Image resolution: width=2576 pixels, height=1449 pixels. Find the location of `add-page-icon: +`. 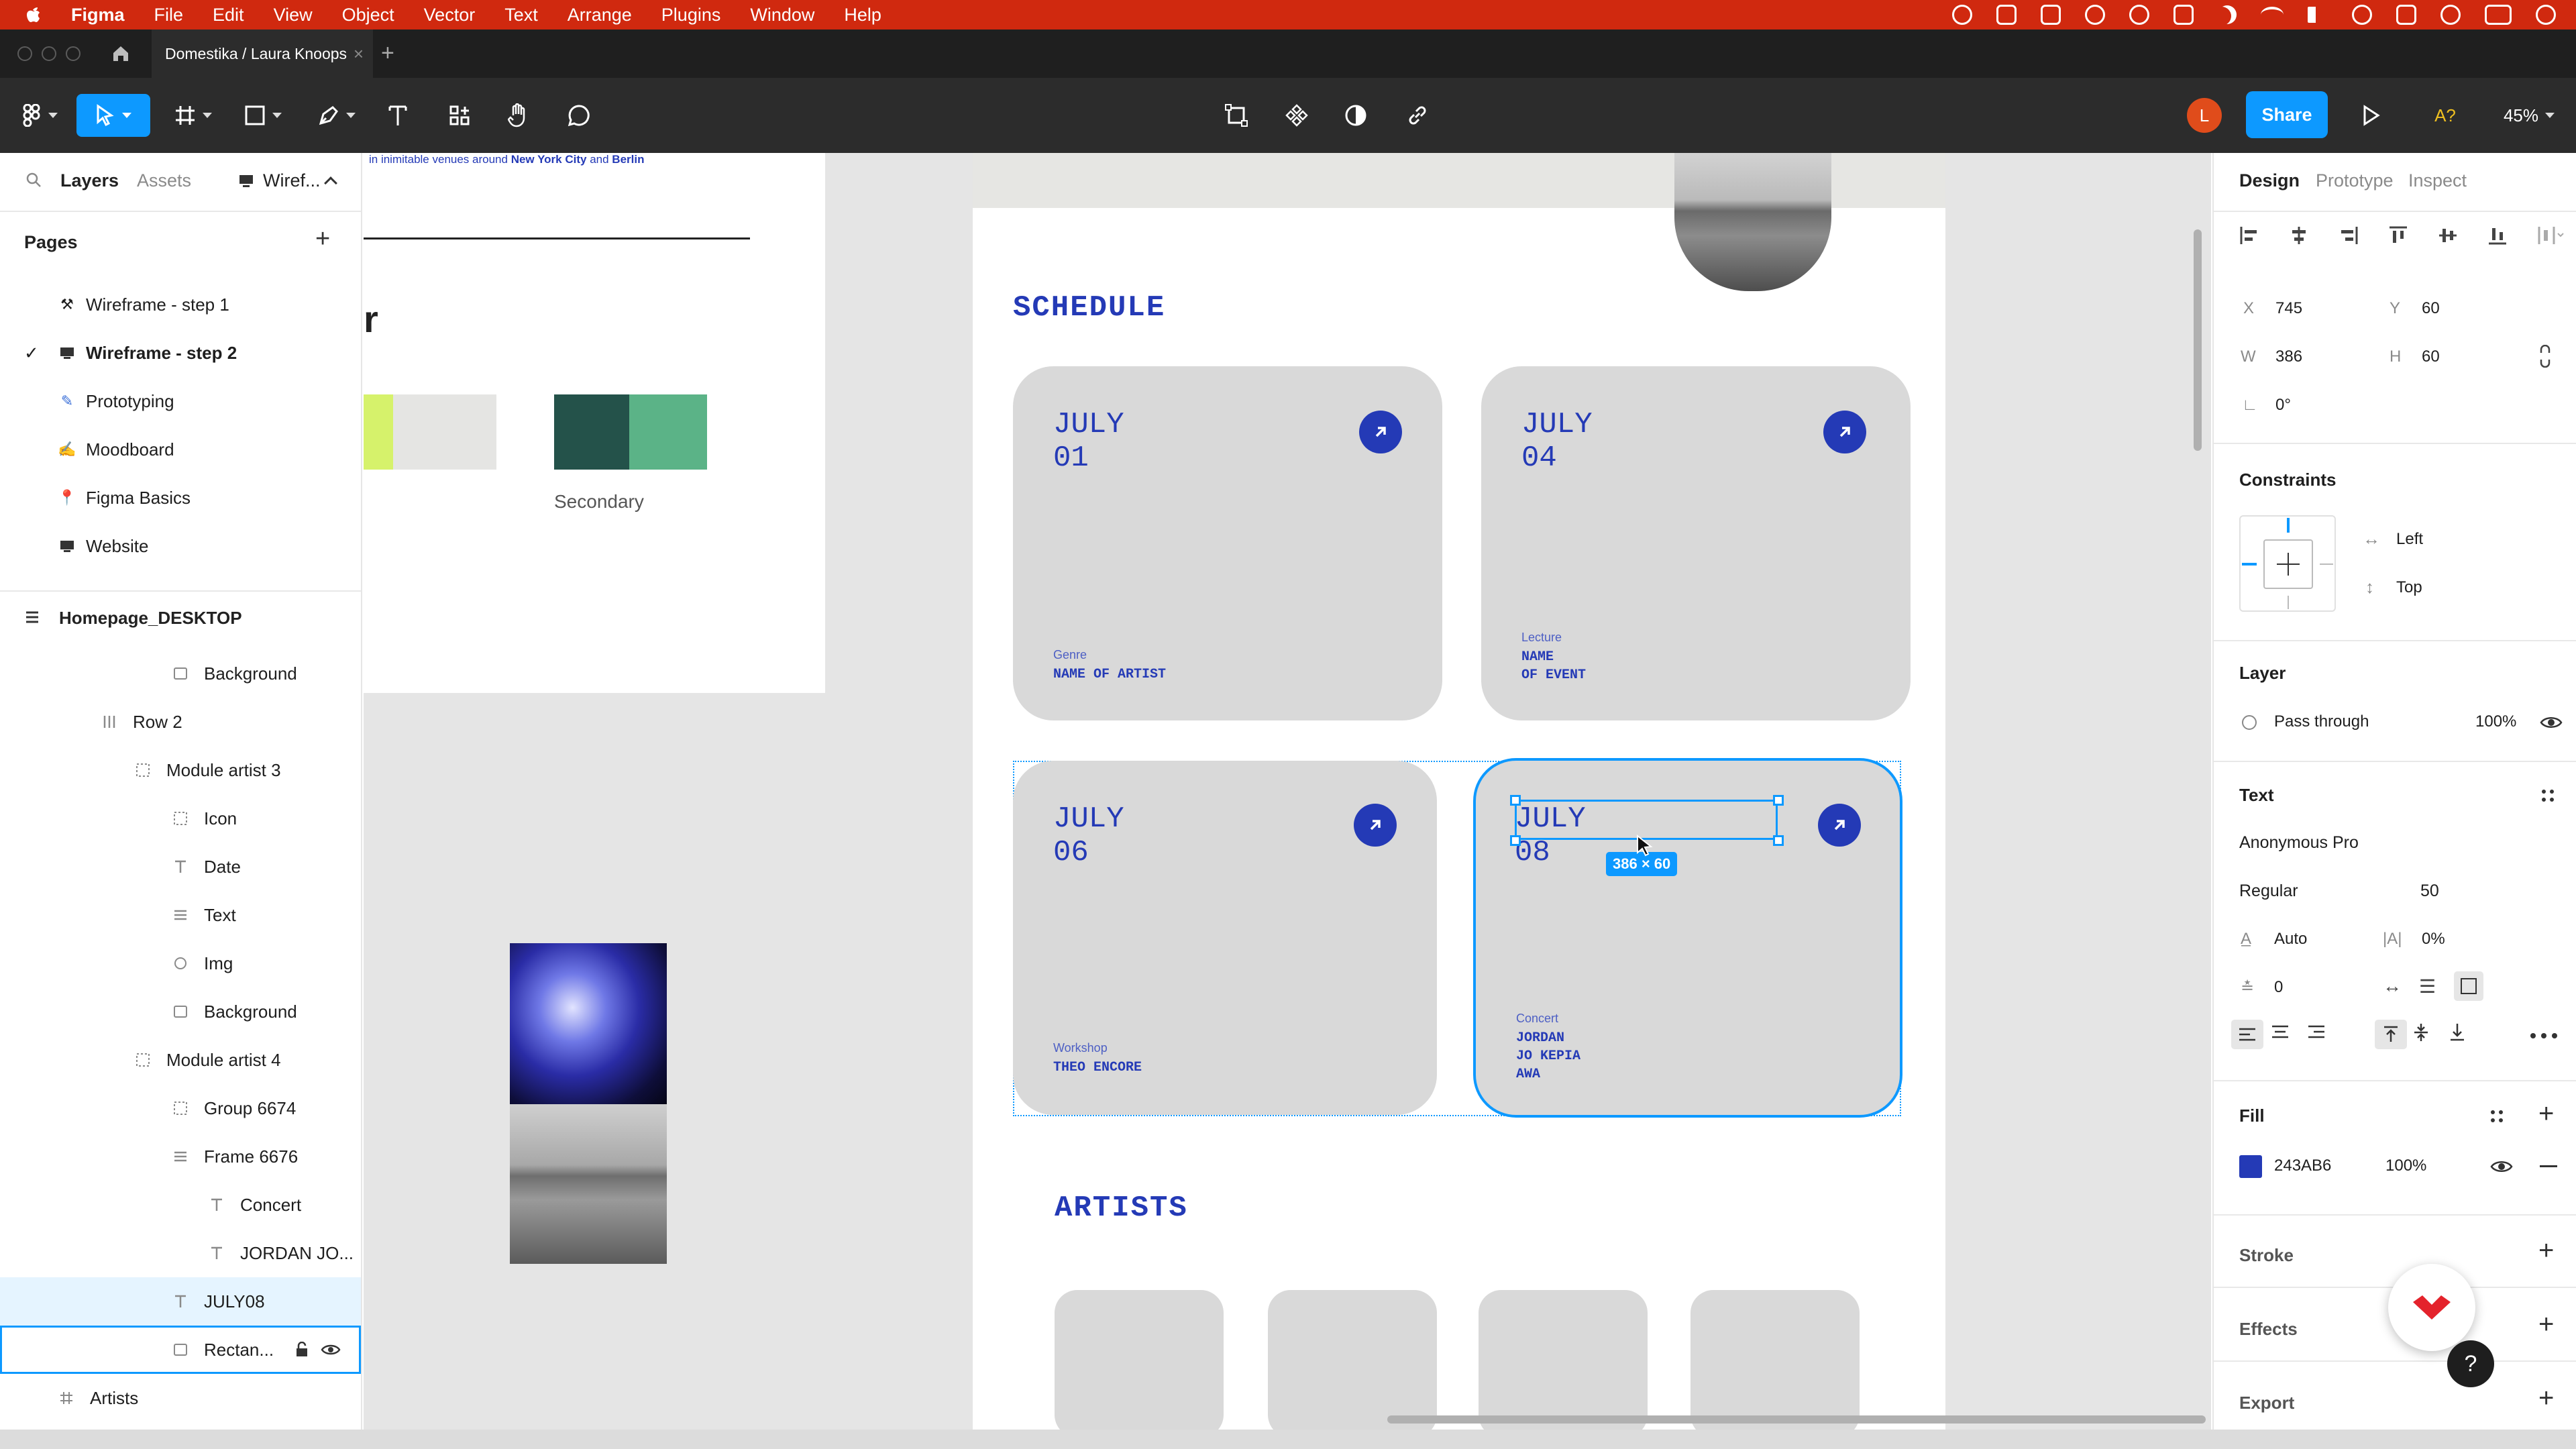

add-page-icon: + is located at coordinates (322, 238).